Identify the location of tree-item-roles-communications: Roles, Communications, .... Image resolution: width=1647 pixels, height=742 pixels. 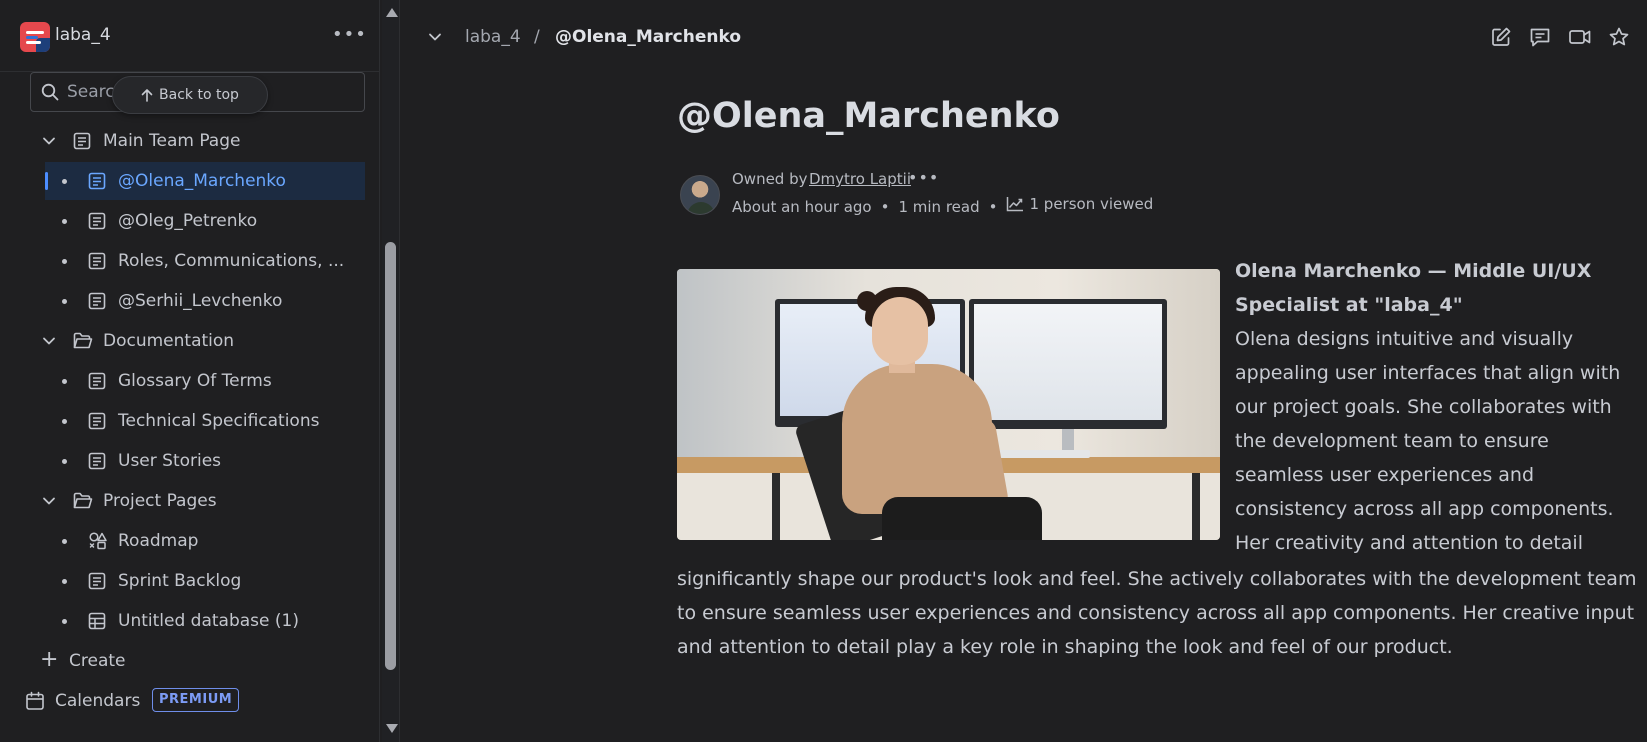
(190, 261).